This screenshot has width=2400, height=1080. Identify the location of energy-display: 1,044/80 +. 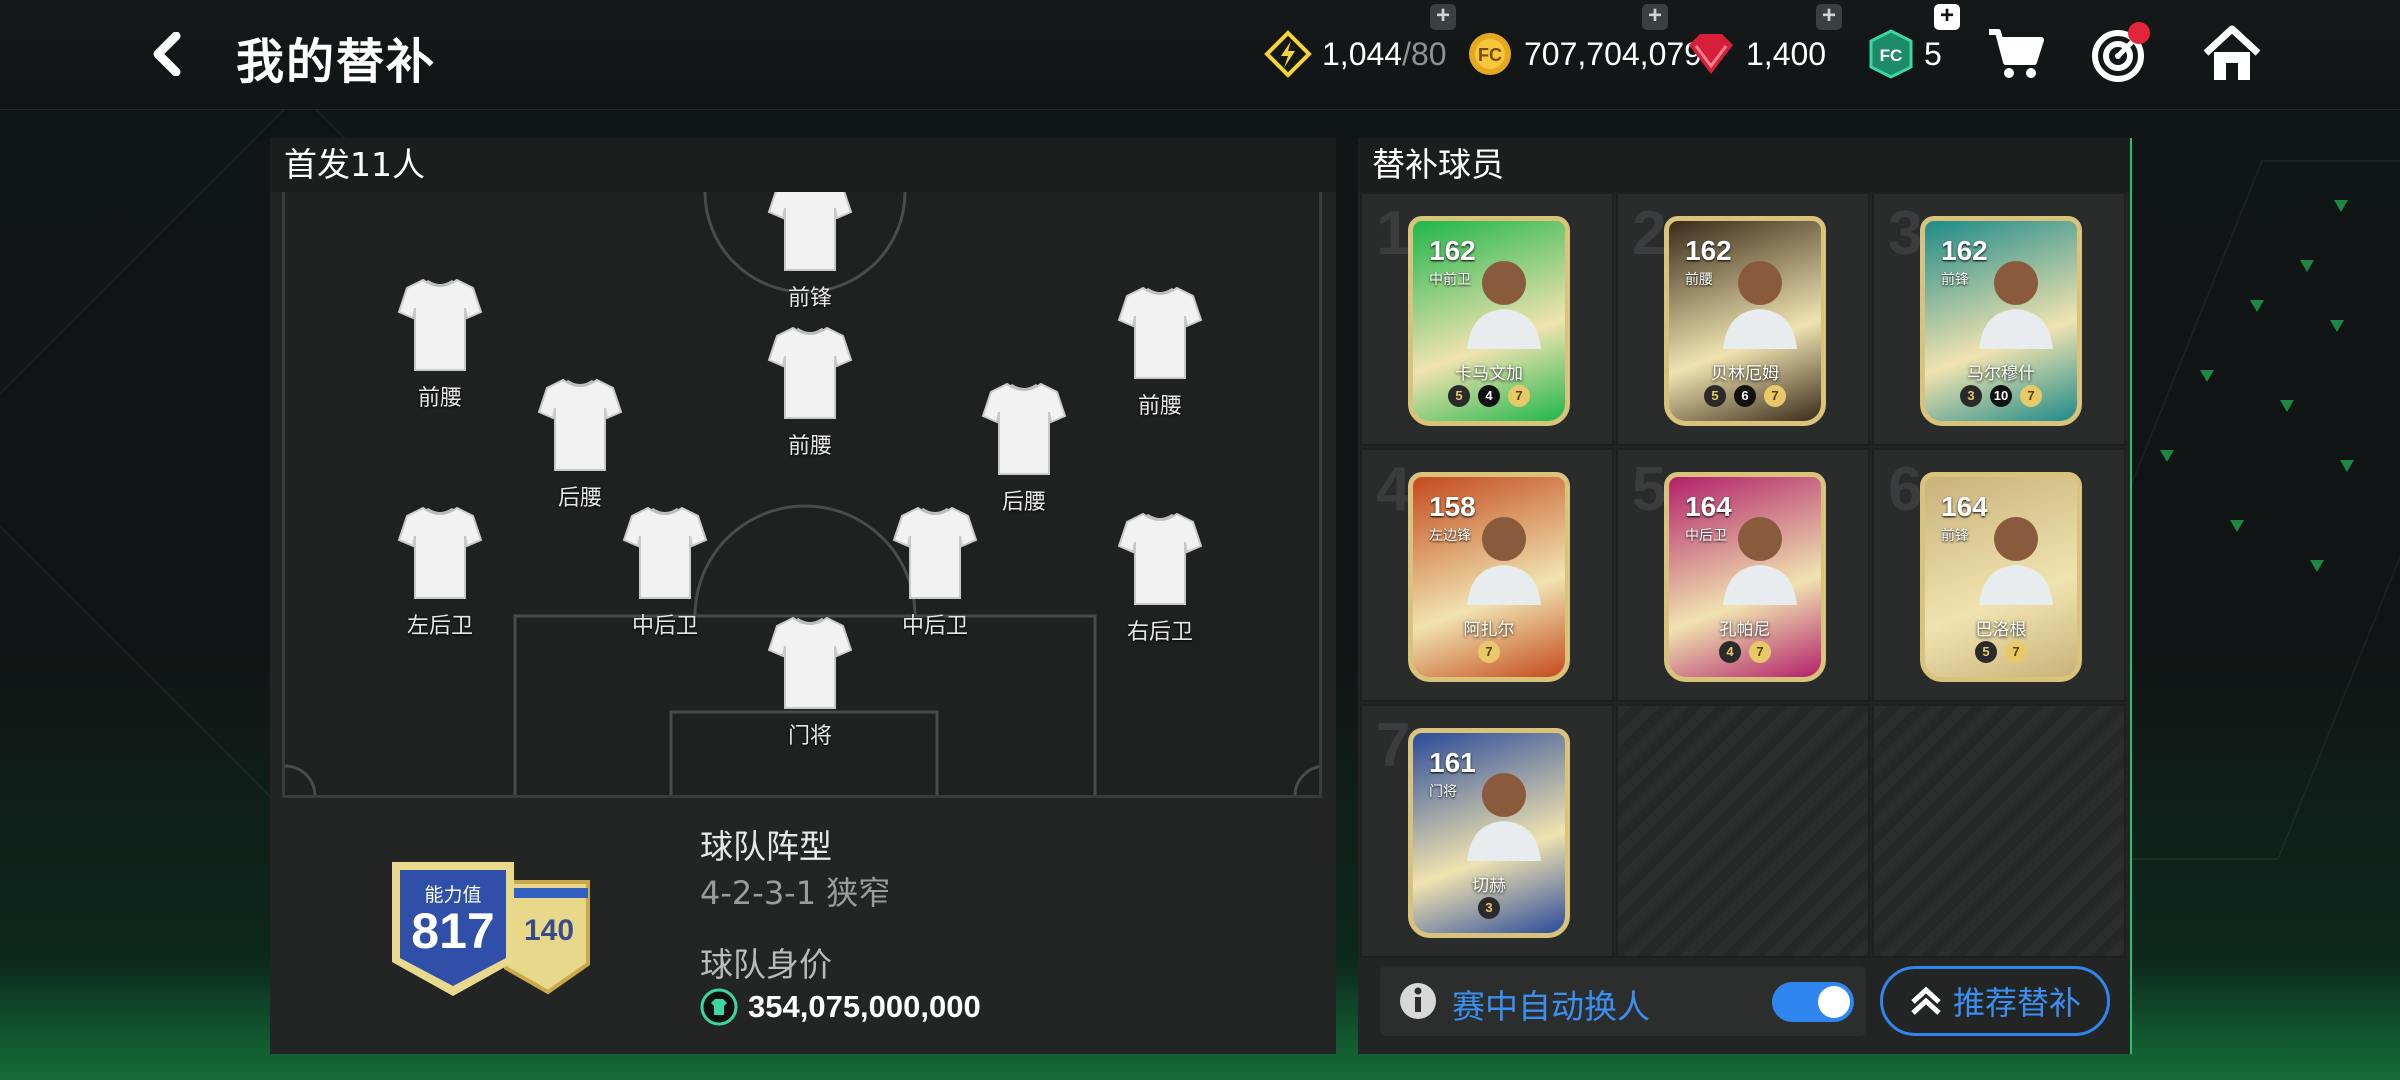
(1360, 43).